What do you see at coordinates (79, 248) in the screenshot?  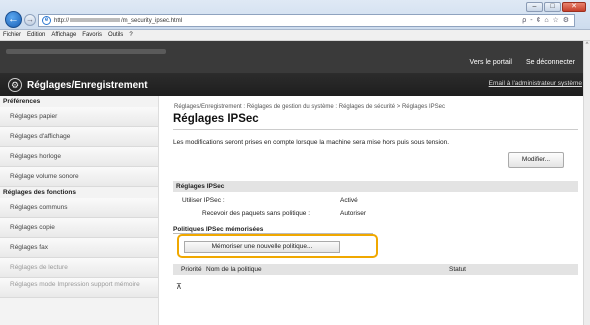 I see `sidebar-item-fax: Réglages fax` at bounding box center [79, 248].